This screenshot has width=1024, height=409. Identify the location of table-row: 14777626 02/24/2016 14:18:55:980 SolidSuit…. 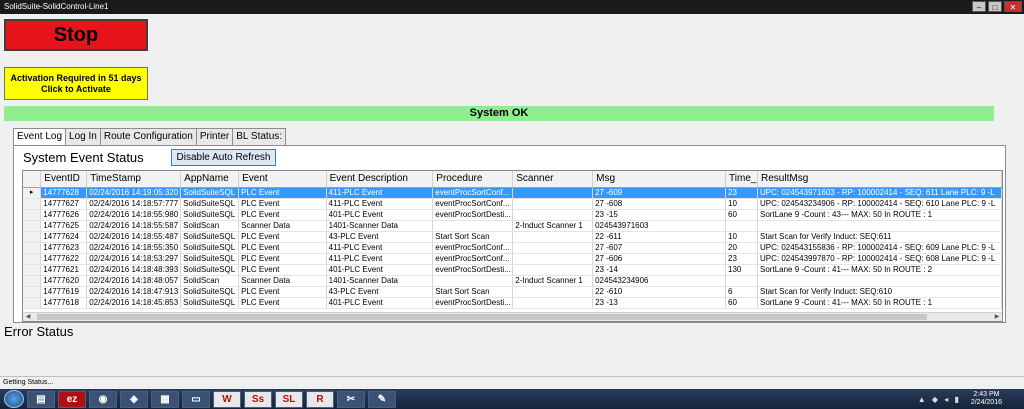
(512, 215).